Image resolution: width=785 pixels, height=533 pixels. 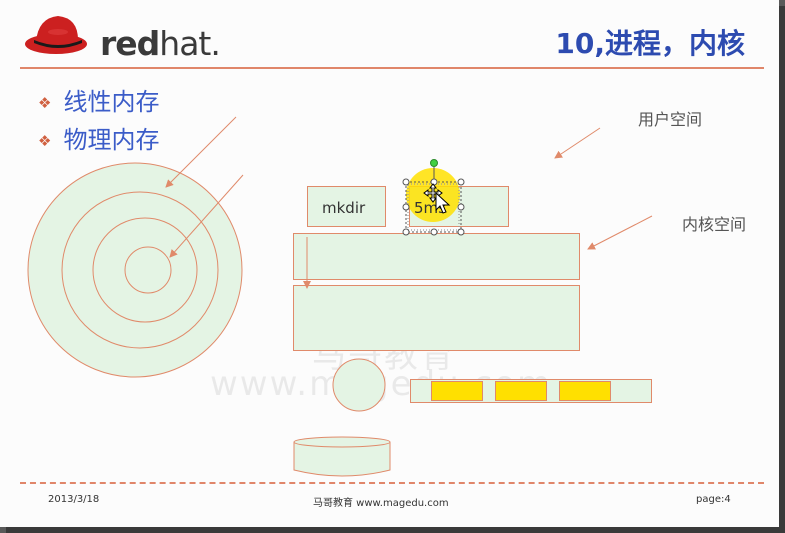 What do you see at coordinates (74, 499) in the screenshot?
I see `footer-date: 2013/3/18` at bounding box center [74, 499].